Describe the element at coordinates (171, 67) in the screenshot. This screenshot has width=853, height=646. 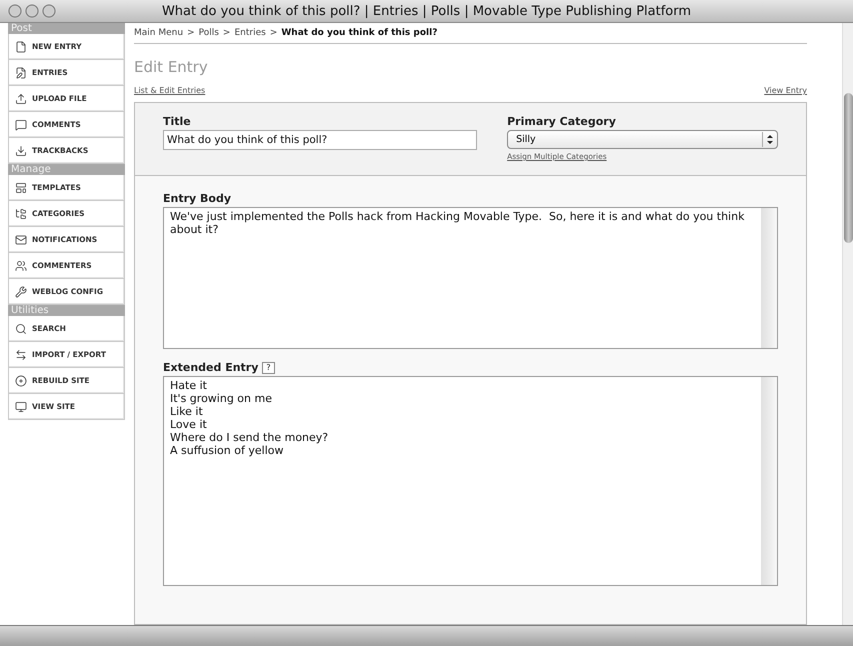
I see `page-title: Edit Entry` at that location.